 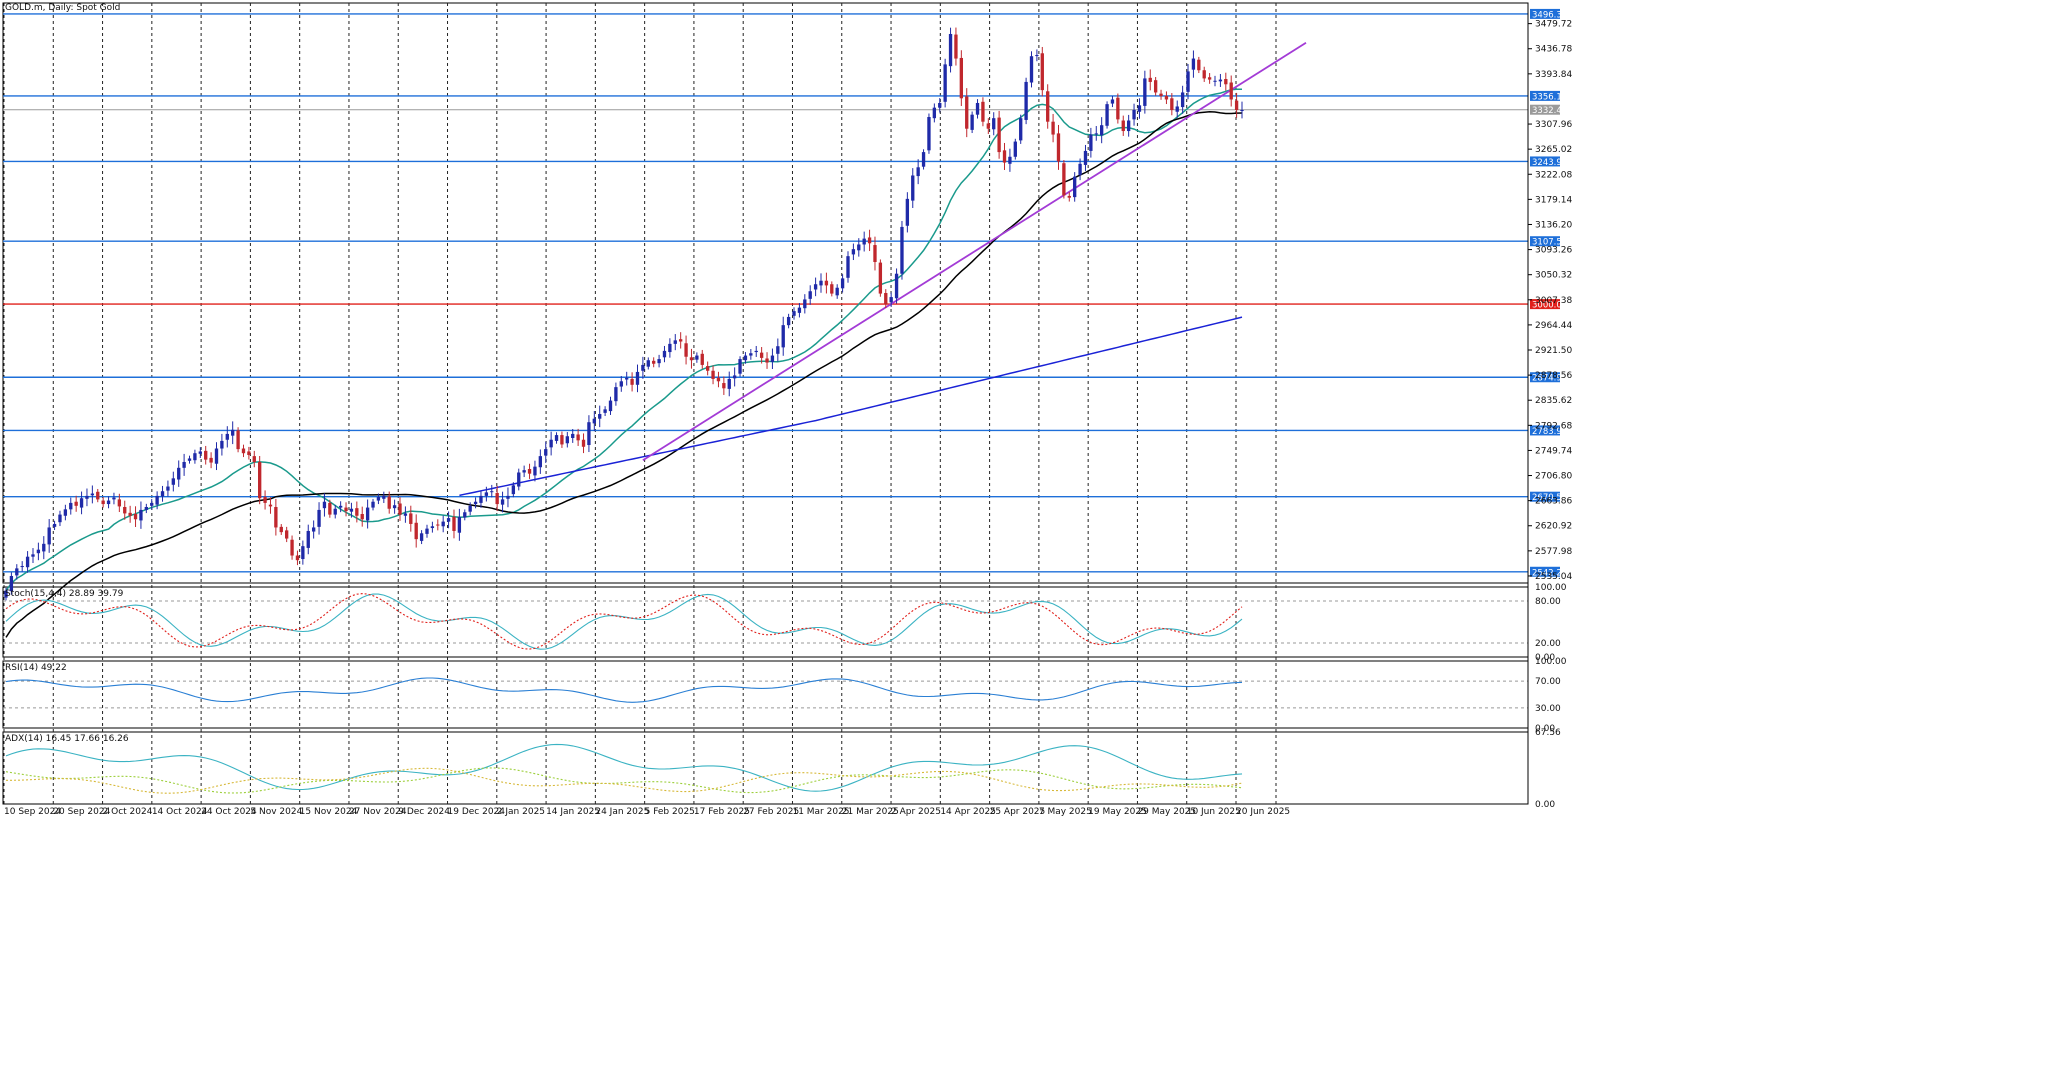 I want to click on price-tick-label: 2706.80, so click(x=1553, y=477).